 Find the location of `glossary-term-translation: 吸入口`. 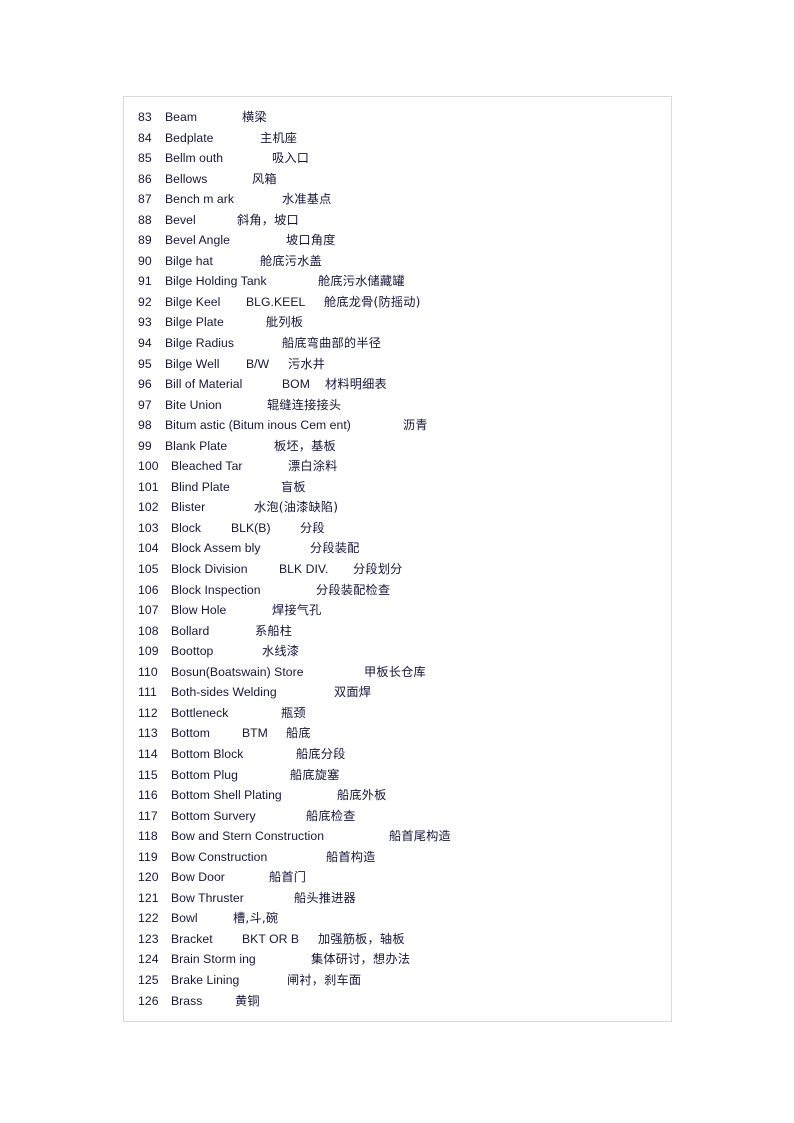

glossary-term-translation: 吸入口 is located at coordinates (291, 158).